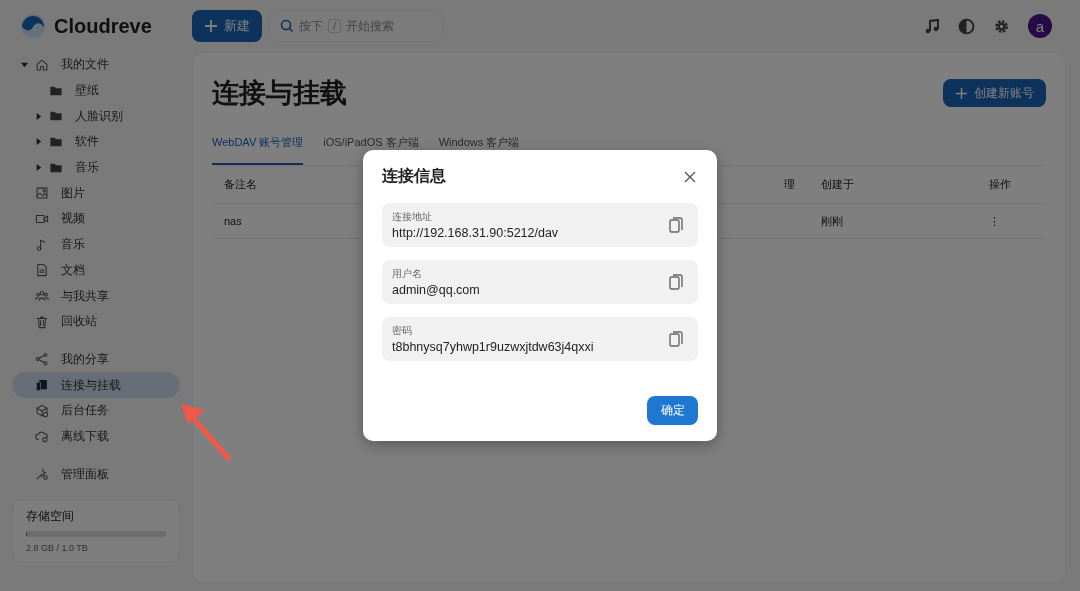 Image resolution: width=1080 pixels, height=591 pixels. I want to click on cloud-download-icon, so click(42, 436).